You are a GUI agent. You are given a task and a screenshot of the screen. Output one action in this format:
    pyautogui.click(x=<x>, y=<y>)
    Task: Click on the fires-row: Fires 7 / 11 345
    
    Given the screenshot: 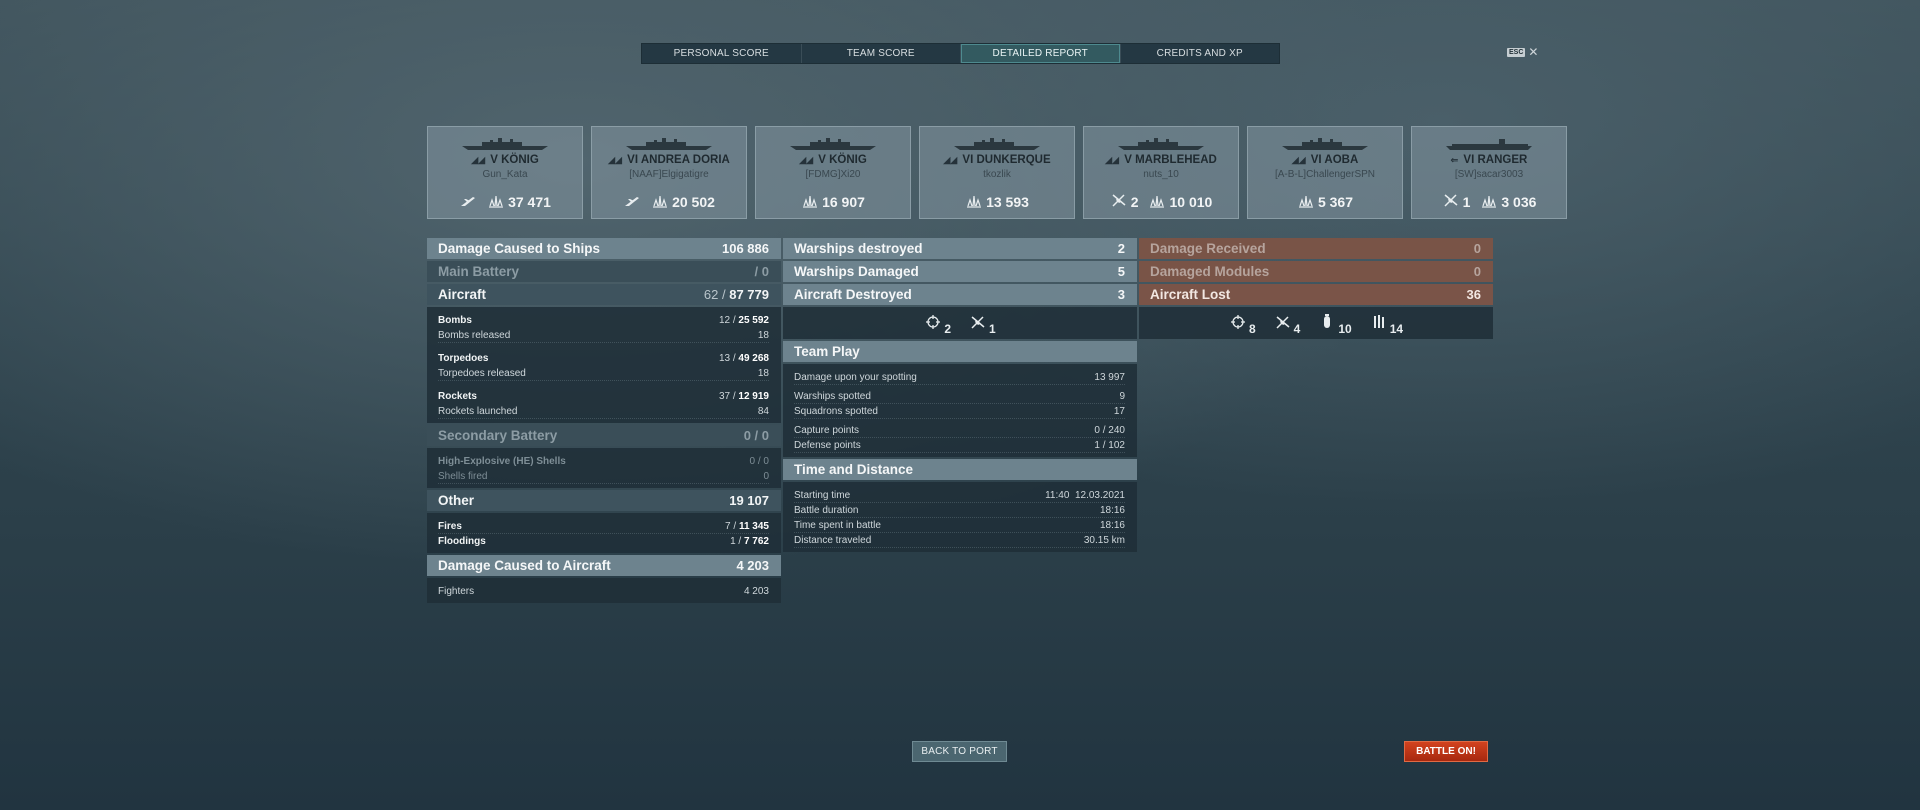 What is the action you would take?
    pyautogui.click(x=603, y=526)
    